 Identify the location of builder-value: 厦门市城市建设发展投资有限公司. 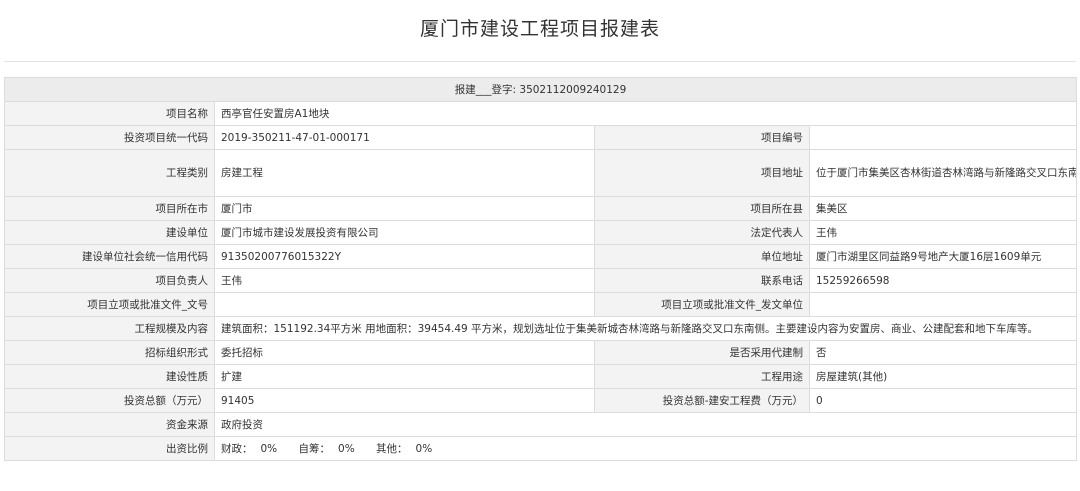
(404, 232).